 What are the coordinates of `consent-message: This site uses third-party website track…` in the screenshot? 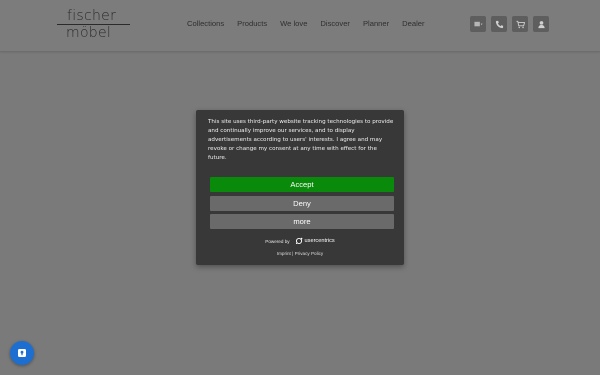 It's located at (301, 140).